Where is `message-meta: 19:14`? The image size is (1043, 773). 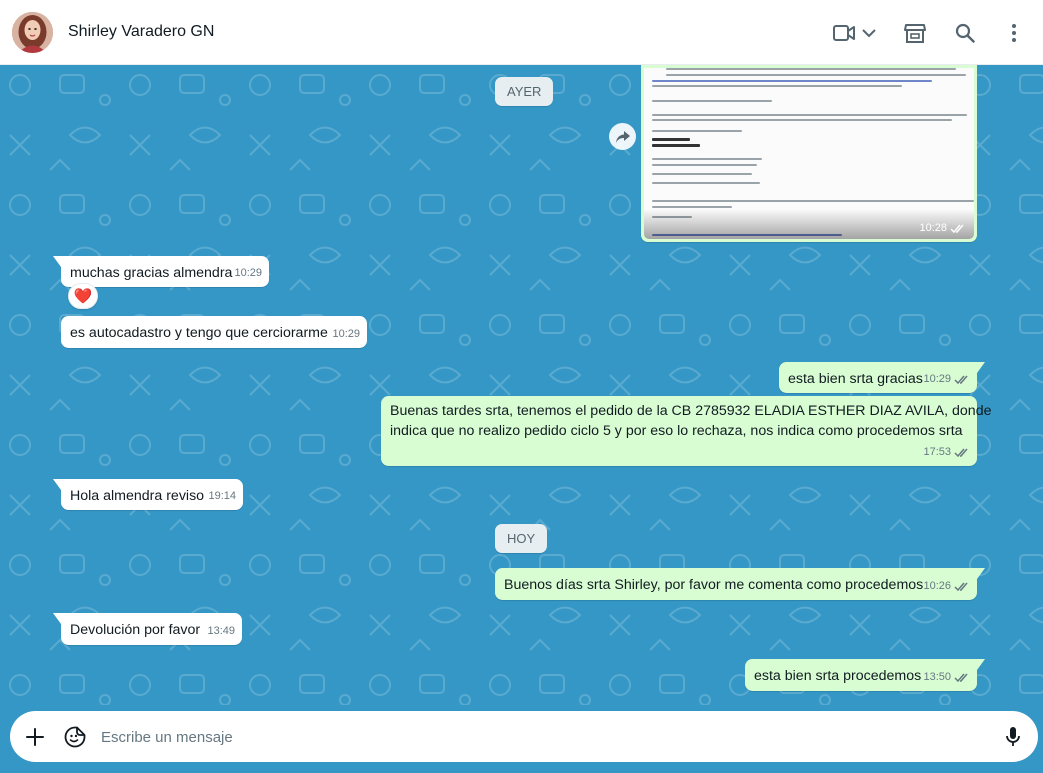
message-meta: 19:14 is located at coordinates (222, 496).